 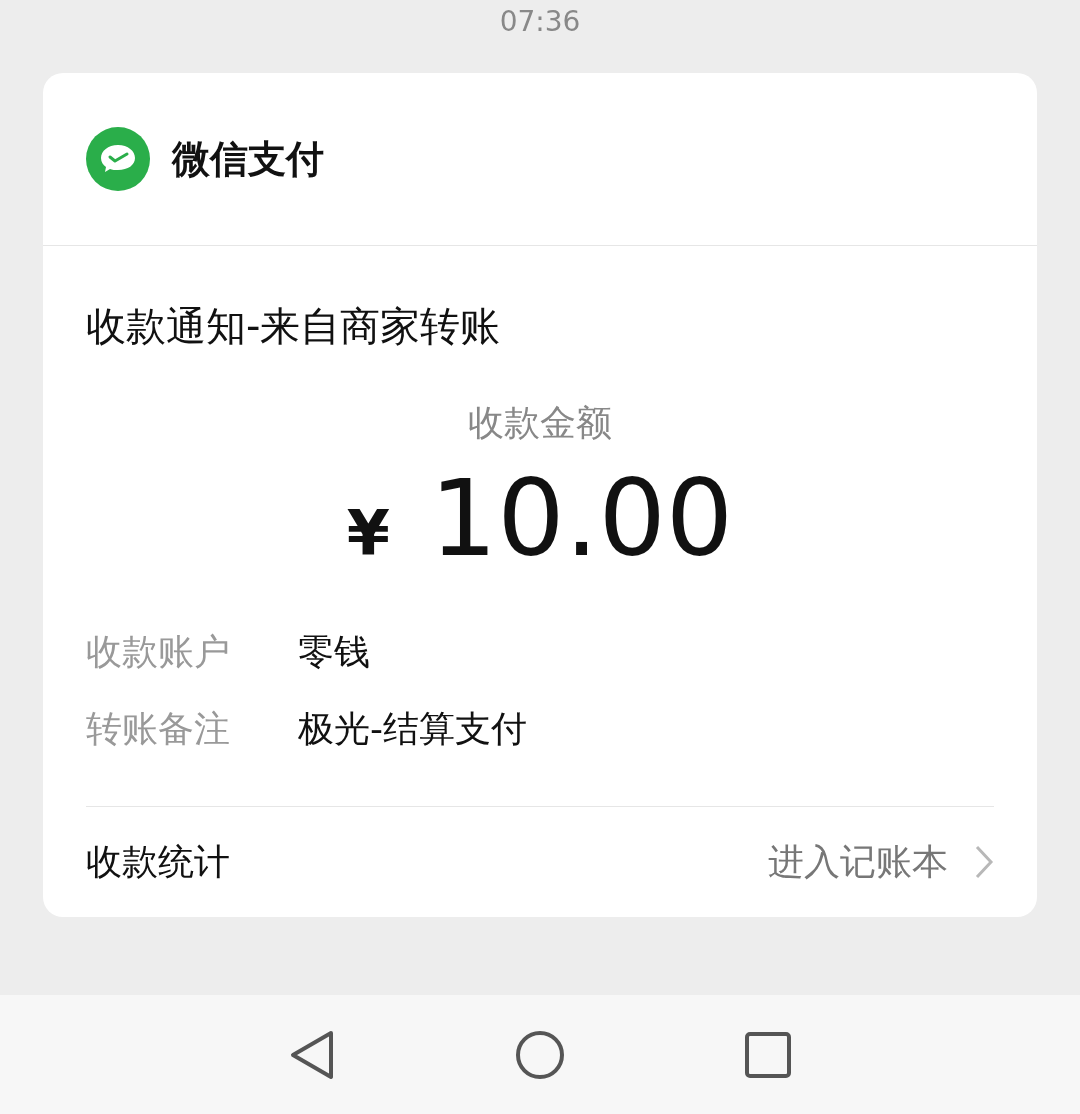 I want to click on detail-label: 收款账户, so click(x=158, y=652).